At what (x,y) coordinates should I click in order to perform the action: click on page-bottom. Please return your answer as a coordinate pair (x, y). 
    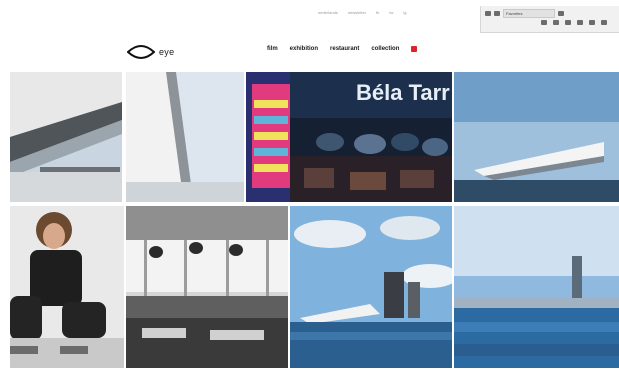
    Looking at the image, I should click on (309, 370).